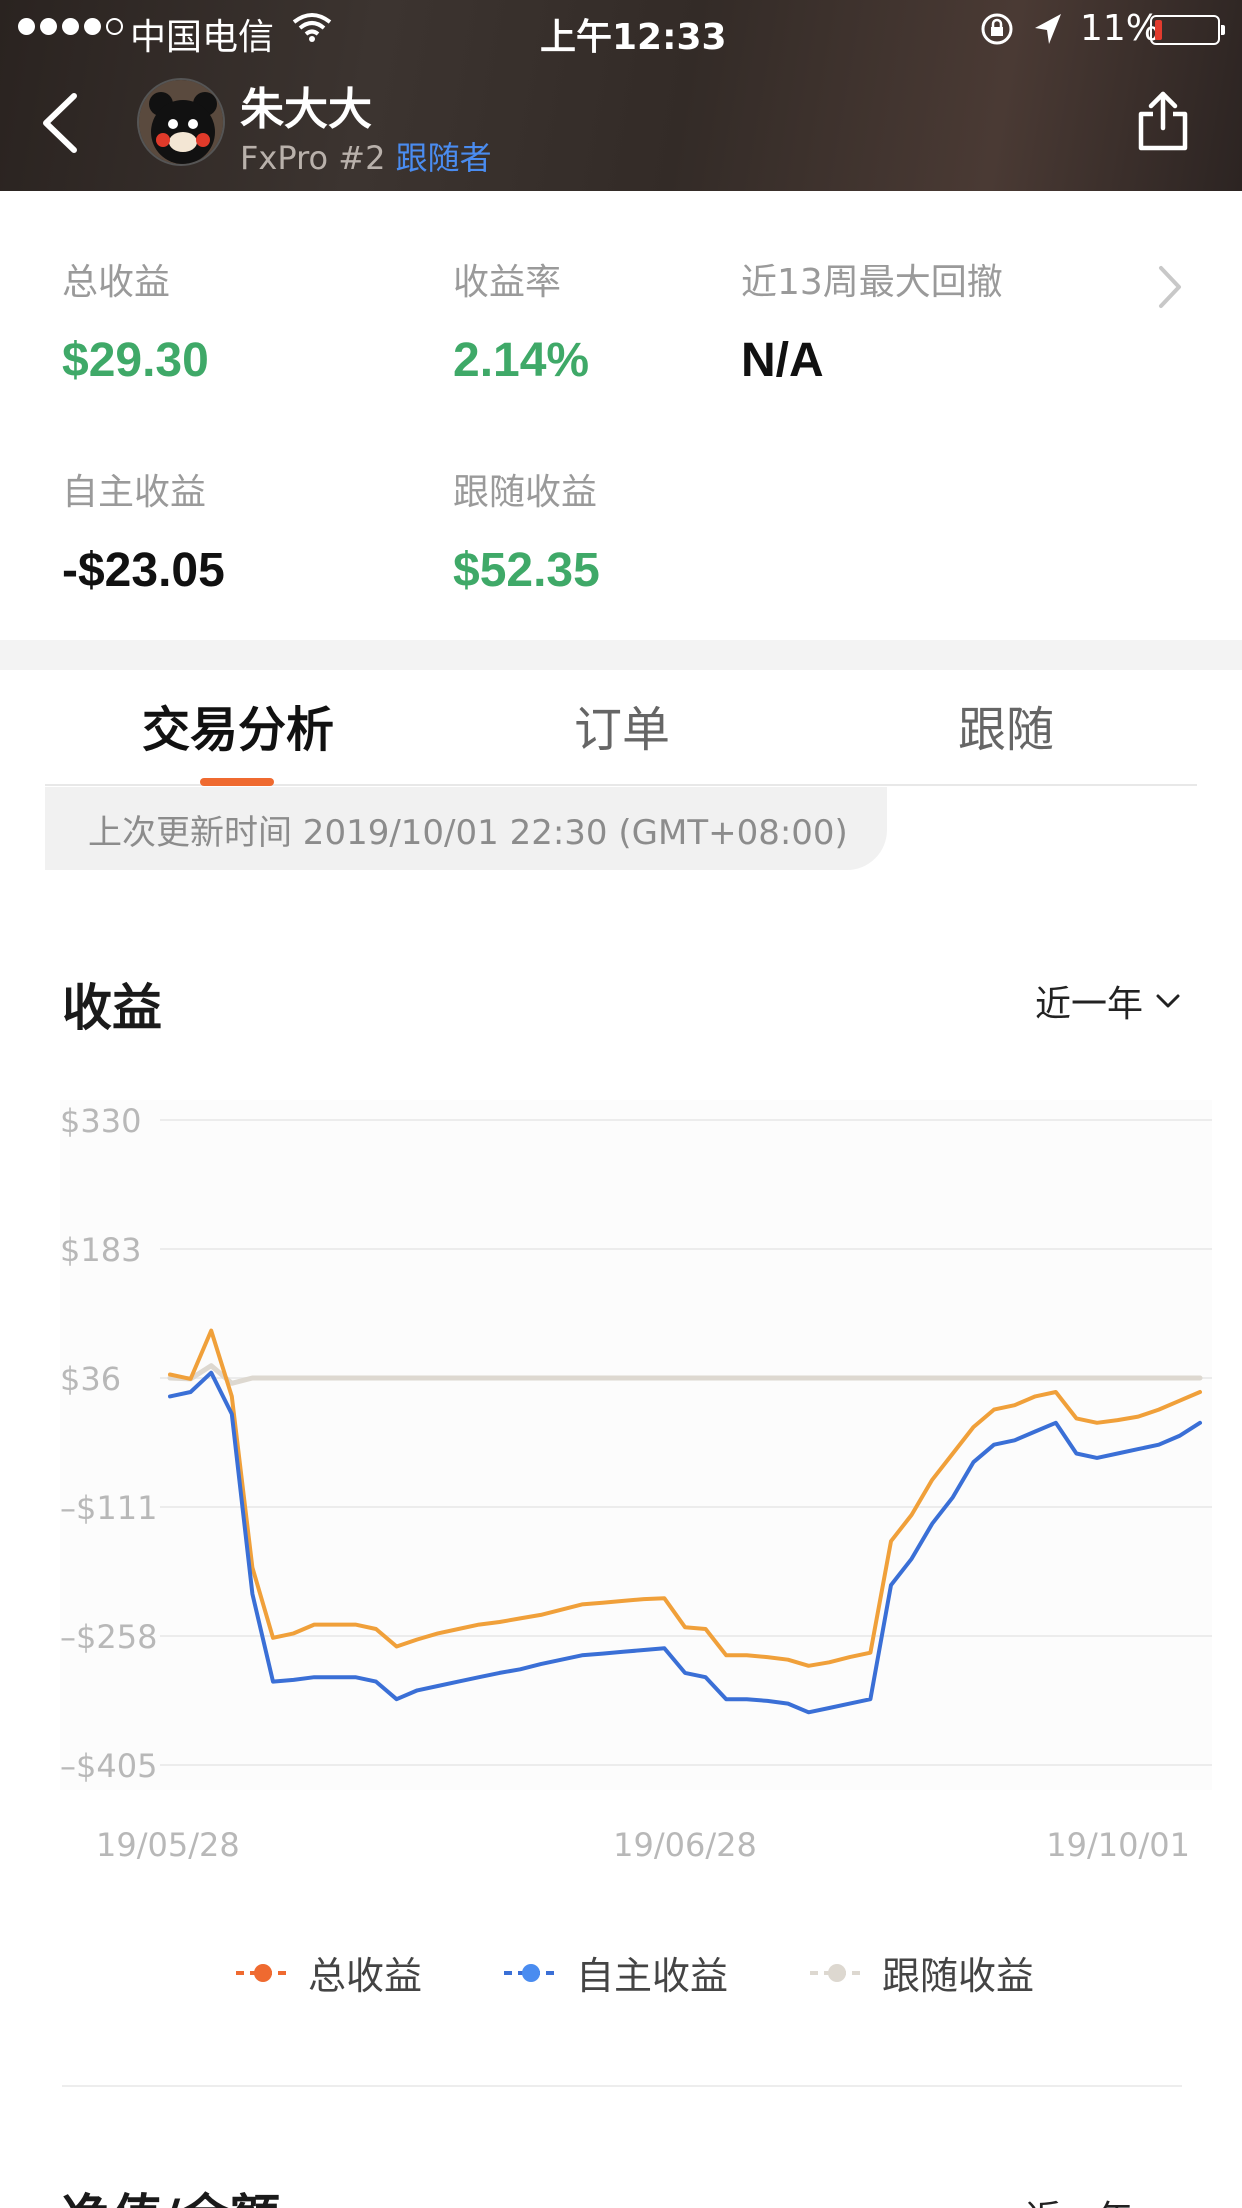 This screenshot has height=2208, width=1242. What do you see at coordinates (521, 360) in the screenshot?
I see `return-rate-value: 2.14%` at bounding box center [521, 360].